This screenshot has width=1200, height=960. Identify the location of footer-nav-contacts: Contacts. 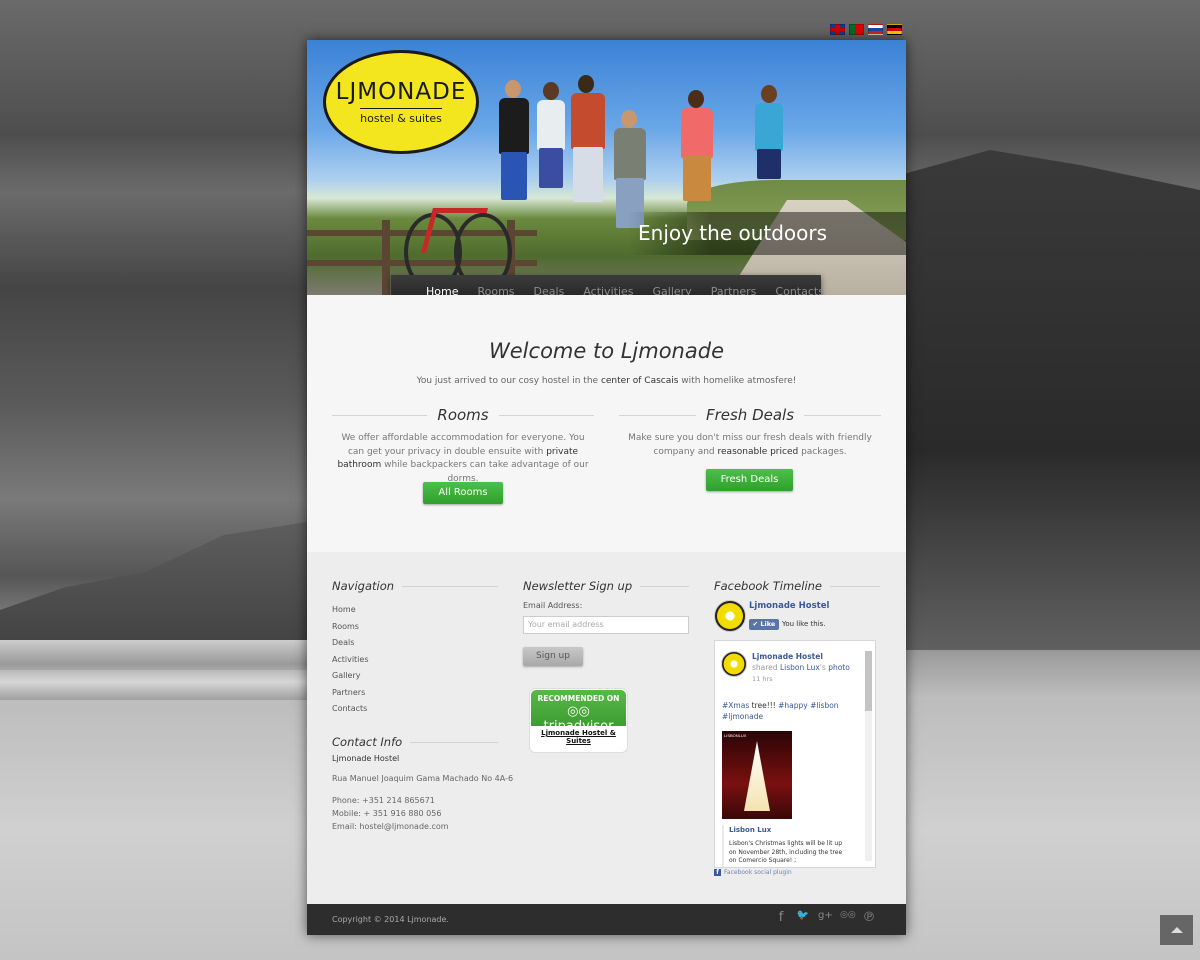
(350, 712).